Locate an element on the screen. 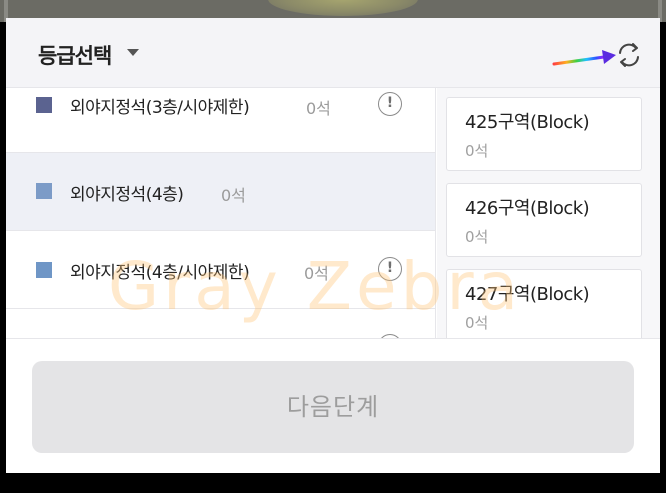  stadium-map-preview is located at coordinates (343, 8).